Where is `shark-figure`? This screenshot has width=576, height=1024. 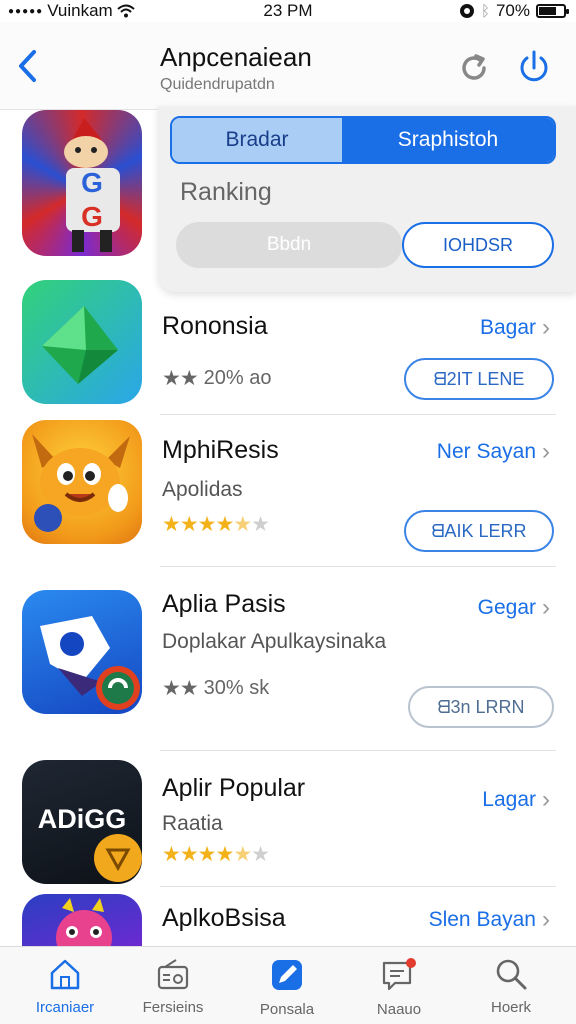
shark-figure is located at coordinates (90, 663).